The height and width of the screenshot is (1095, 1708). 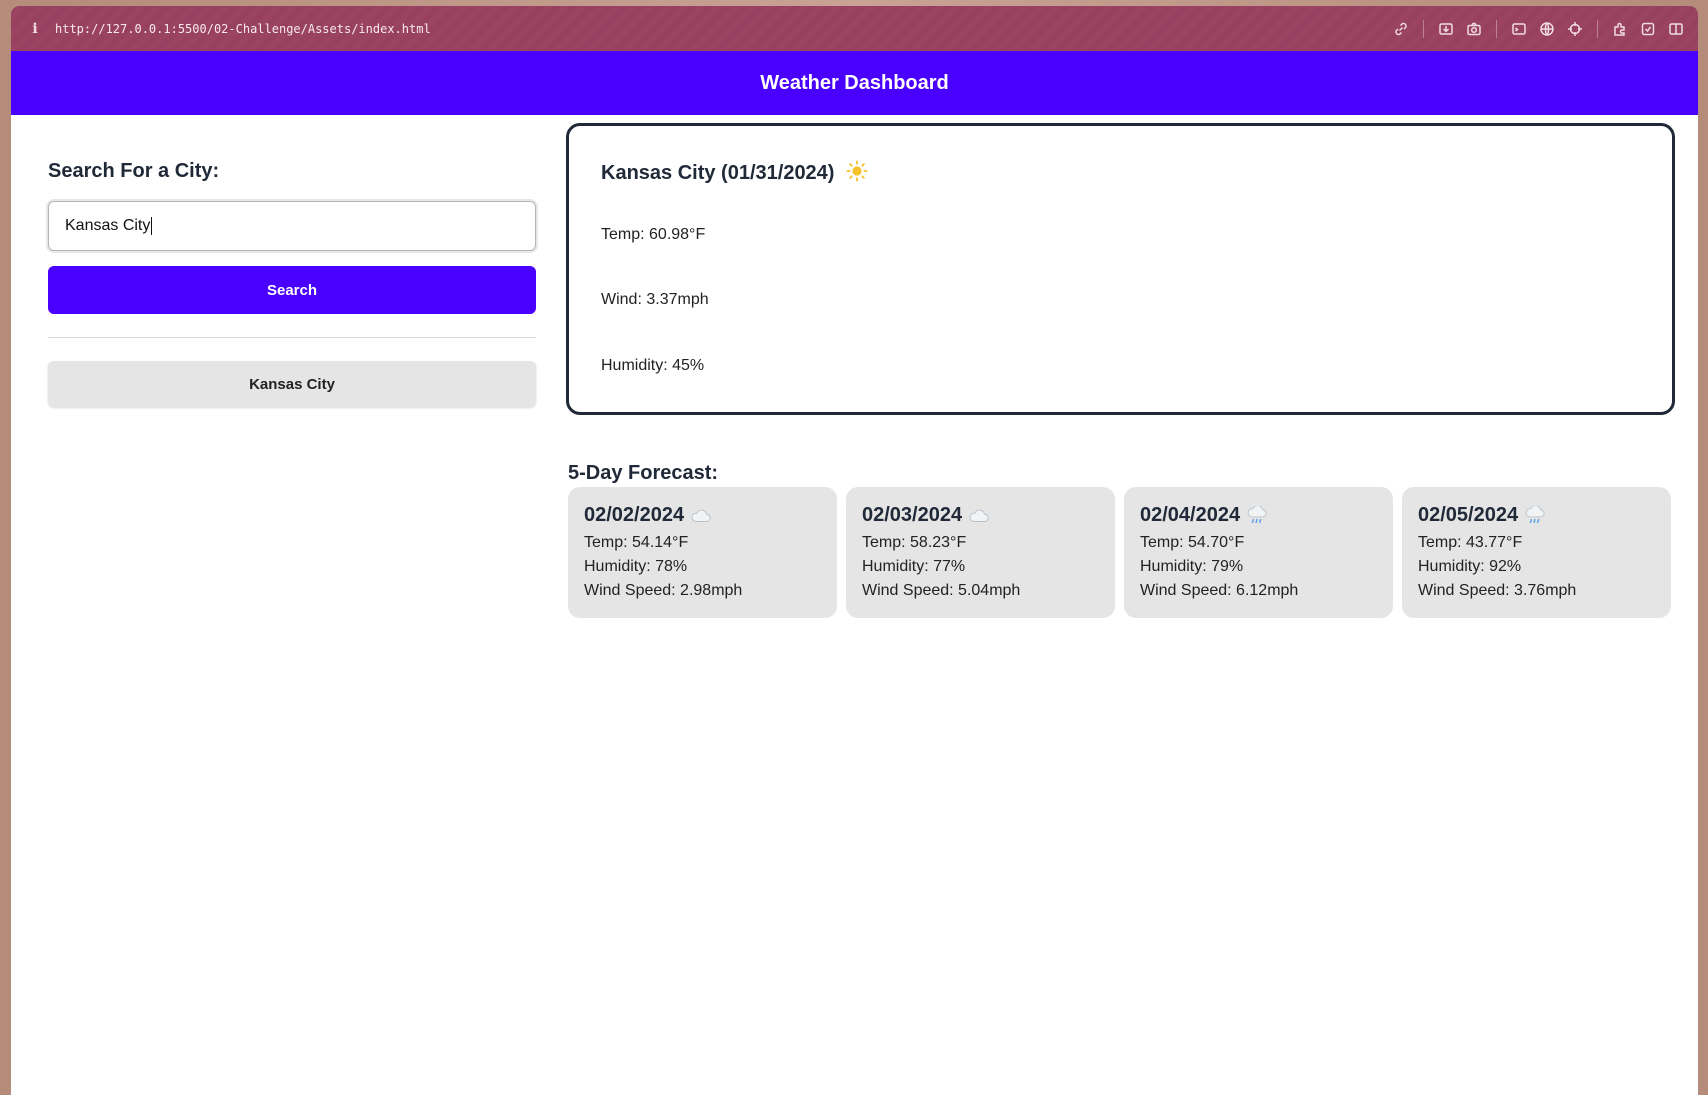 I want to click on forecast-heading: 5-Day Forecast:, so click(x=643, y=473).